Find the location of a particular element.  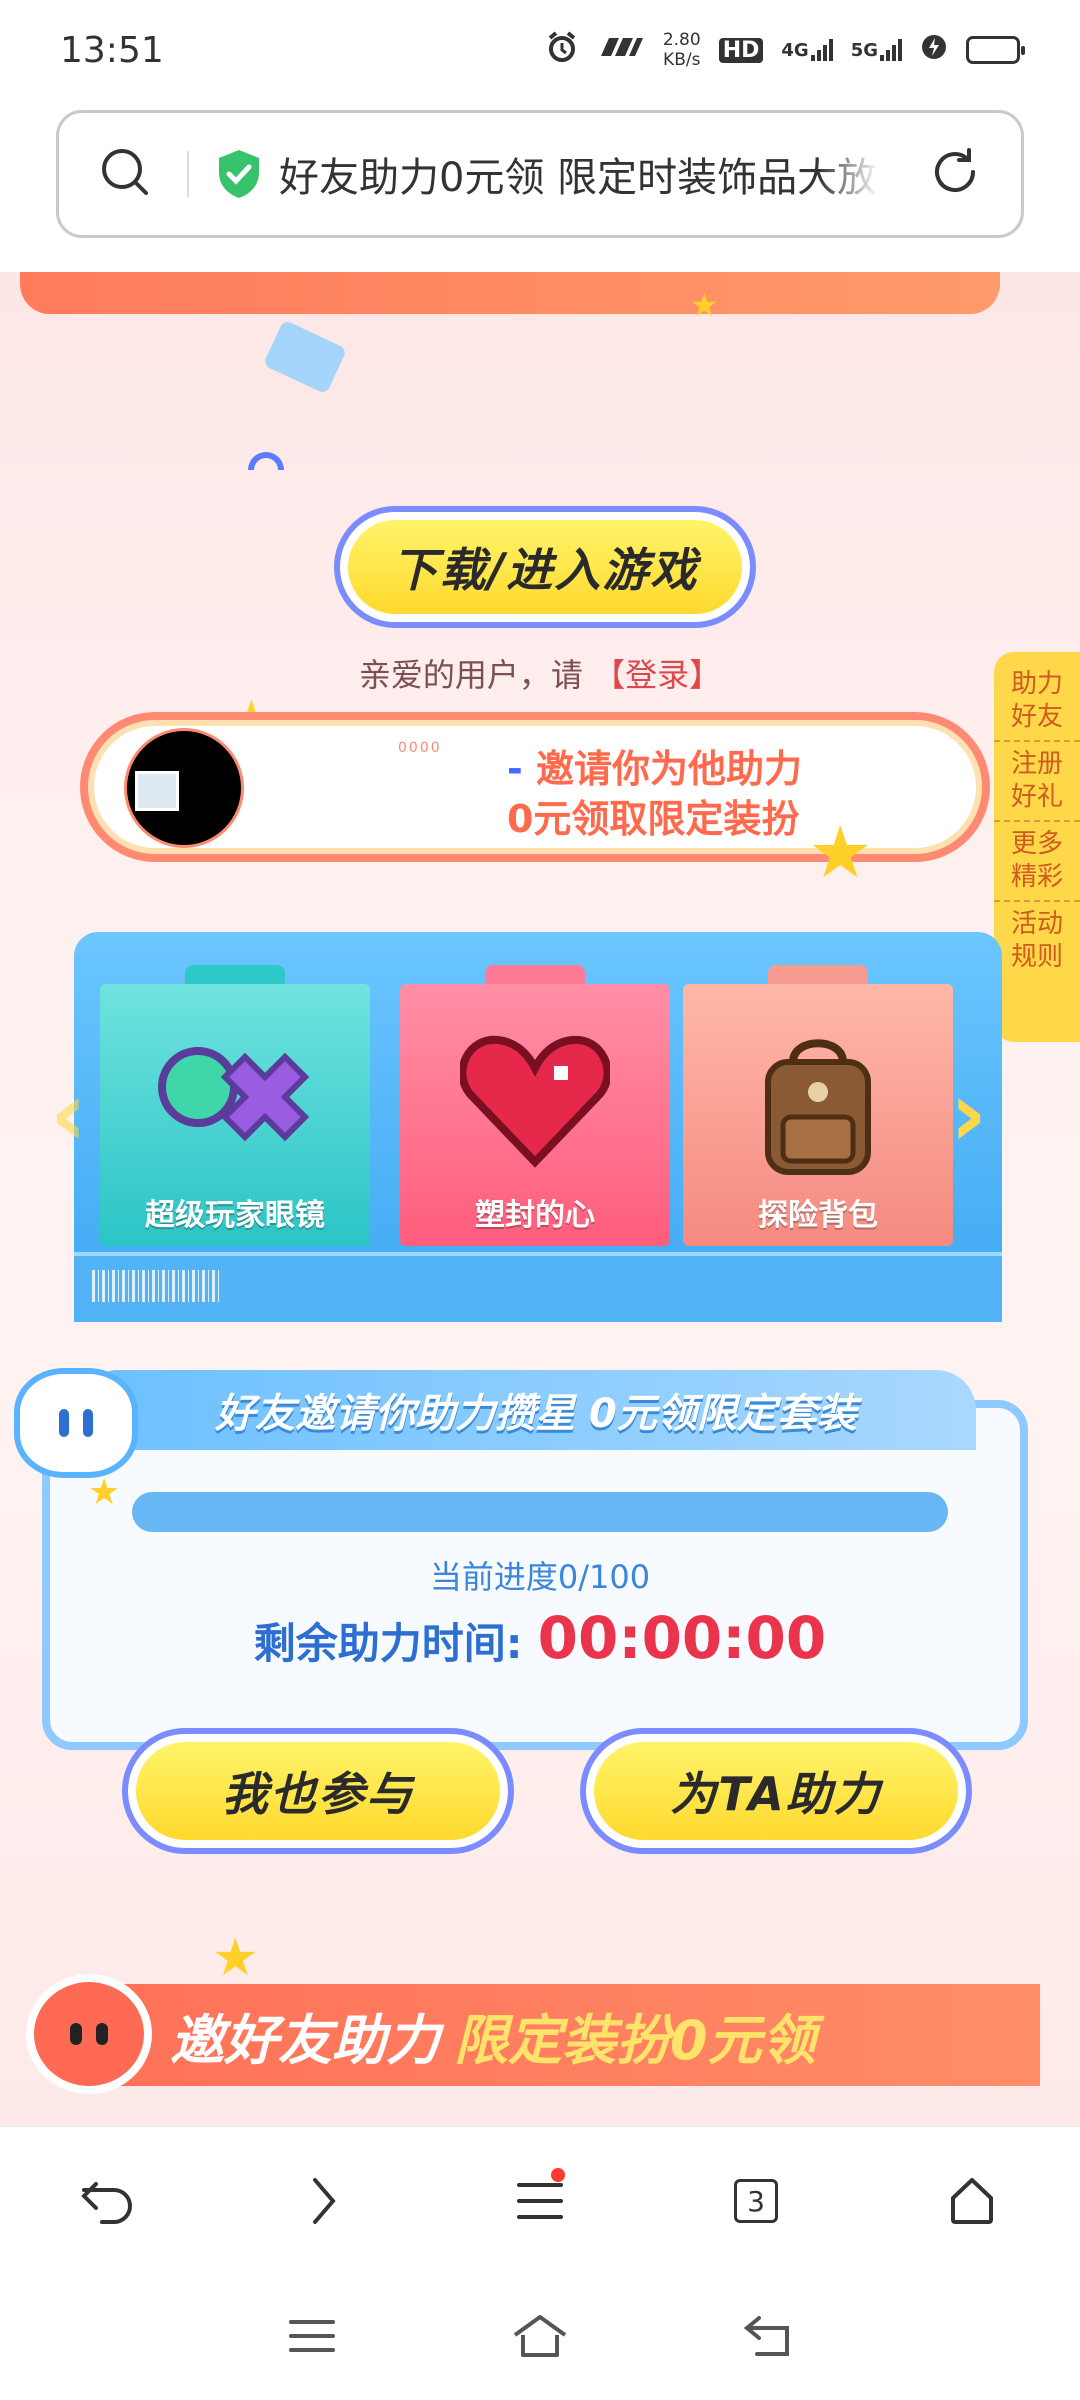

system-home-icon is located at coordinates (540, 2338).